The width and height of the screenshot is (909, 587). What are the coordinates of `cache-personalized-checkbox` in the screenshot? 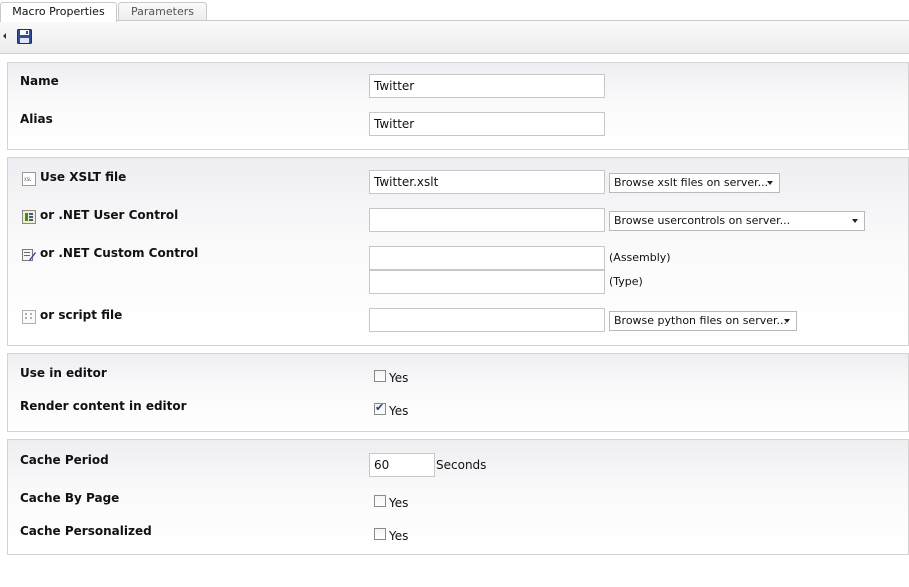 It's located at (380, 534).